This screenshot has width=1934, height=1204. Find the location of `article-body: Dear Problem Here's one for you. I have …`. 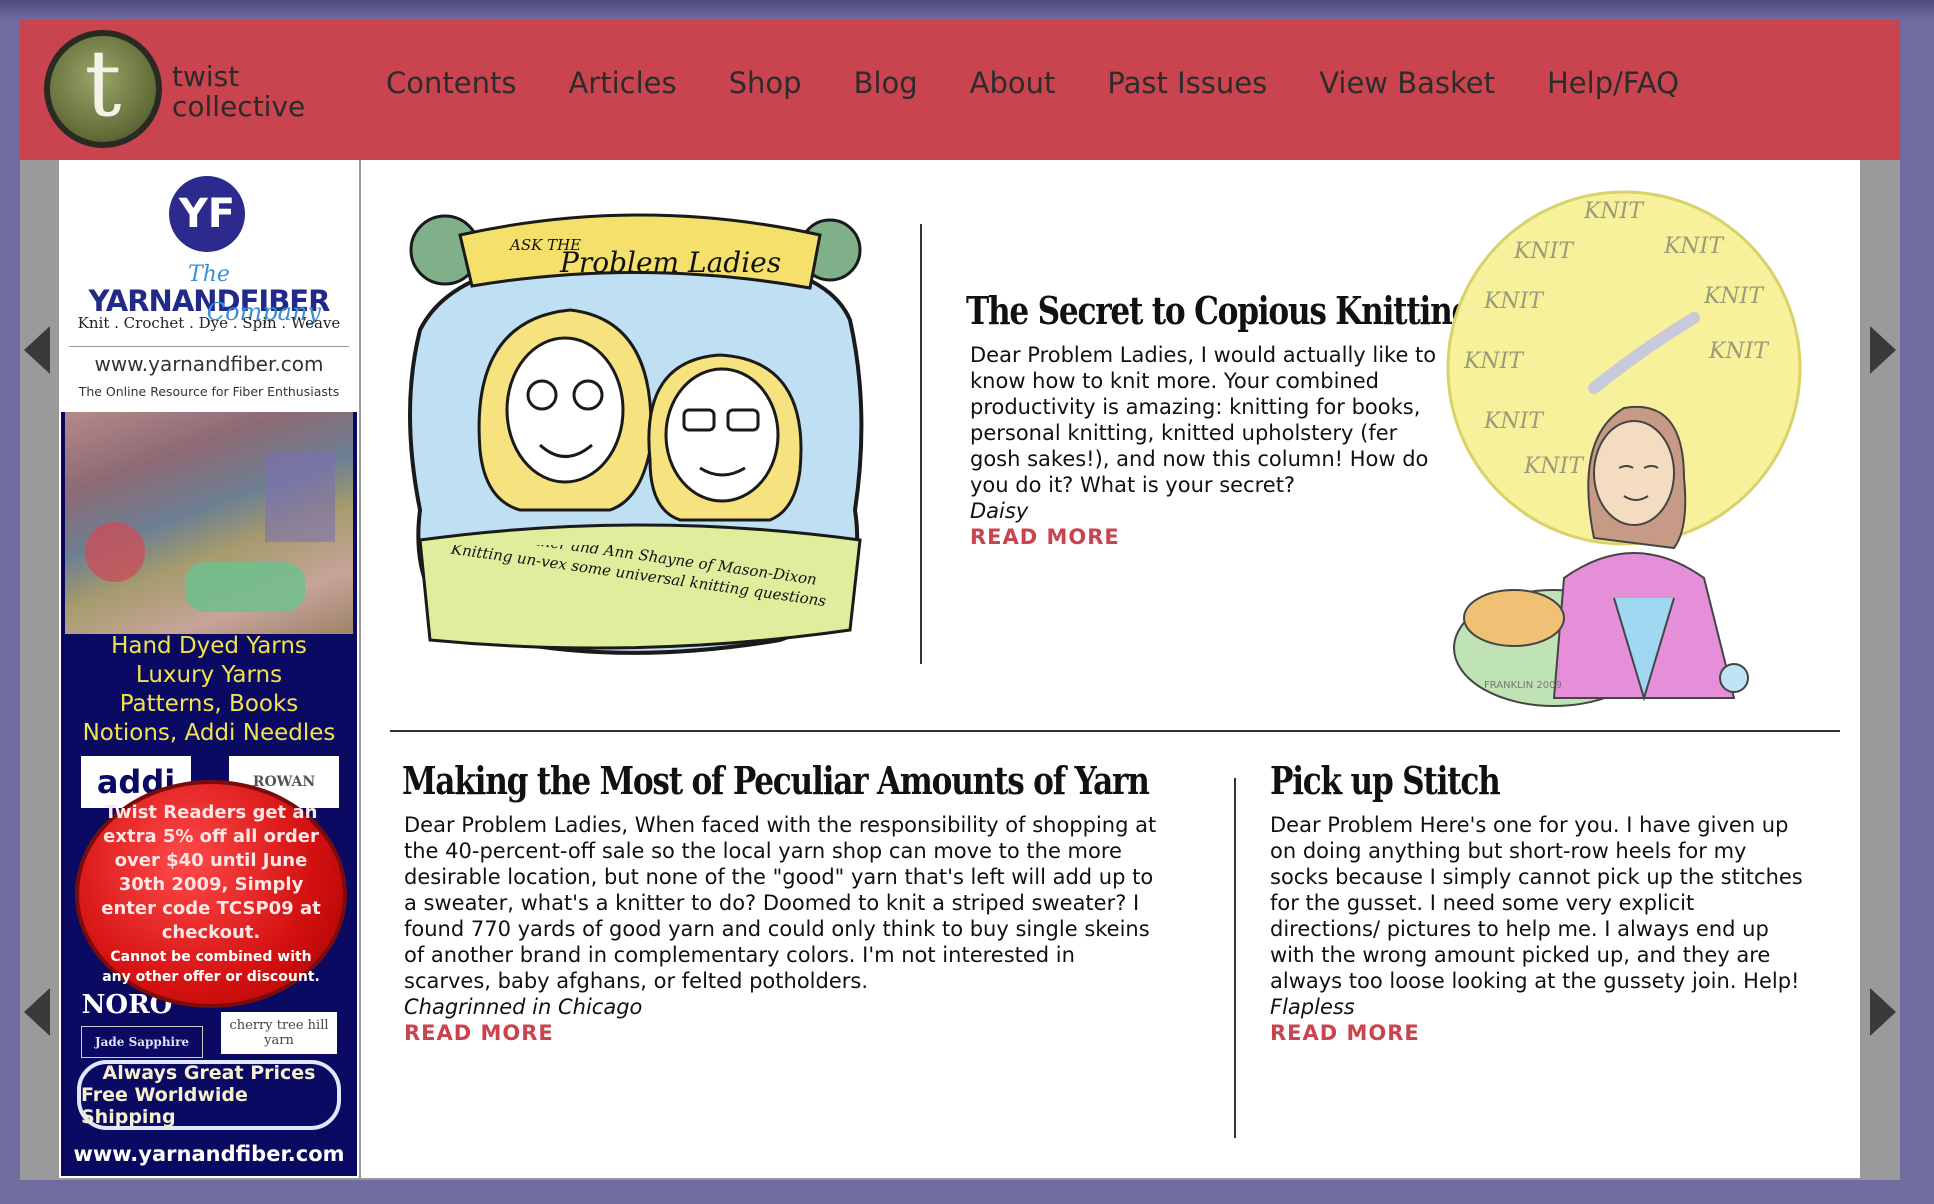

article-body: Dear Problem Here's one for you. I have … is located at coordinates (1536, 903).